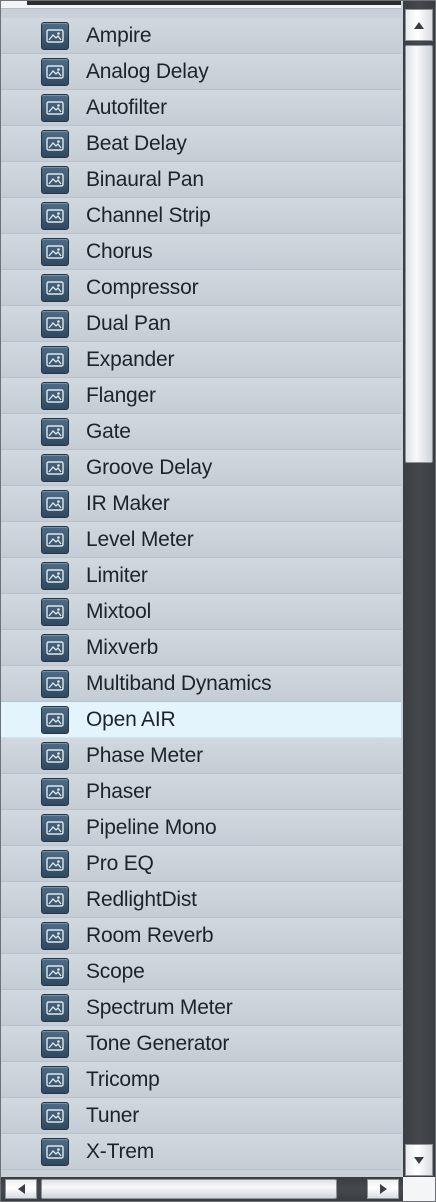 This screenshot has height=1202, width=436. What do you see at coordinates (201, 36) in the screenshot?
I see `list-item: Ampire` at bounding box center [201, 36].